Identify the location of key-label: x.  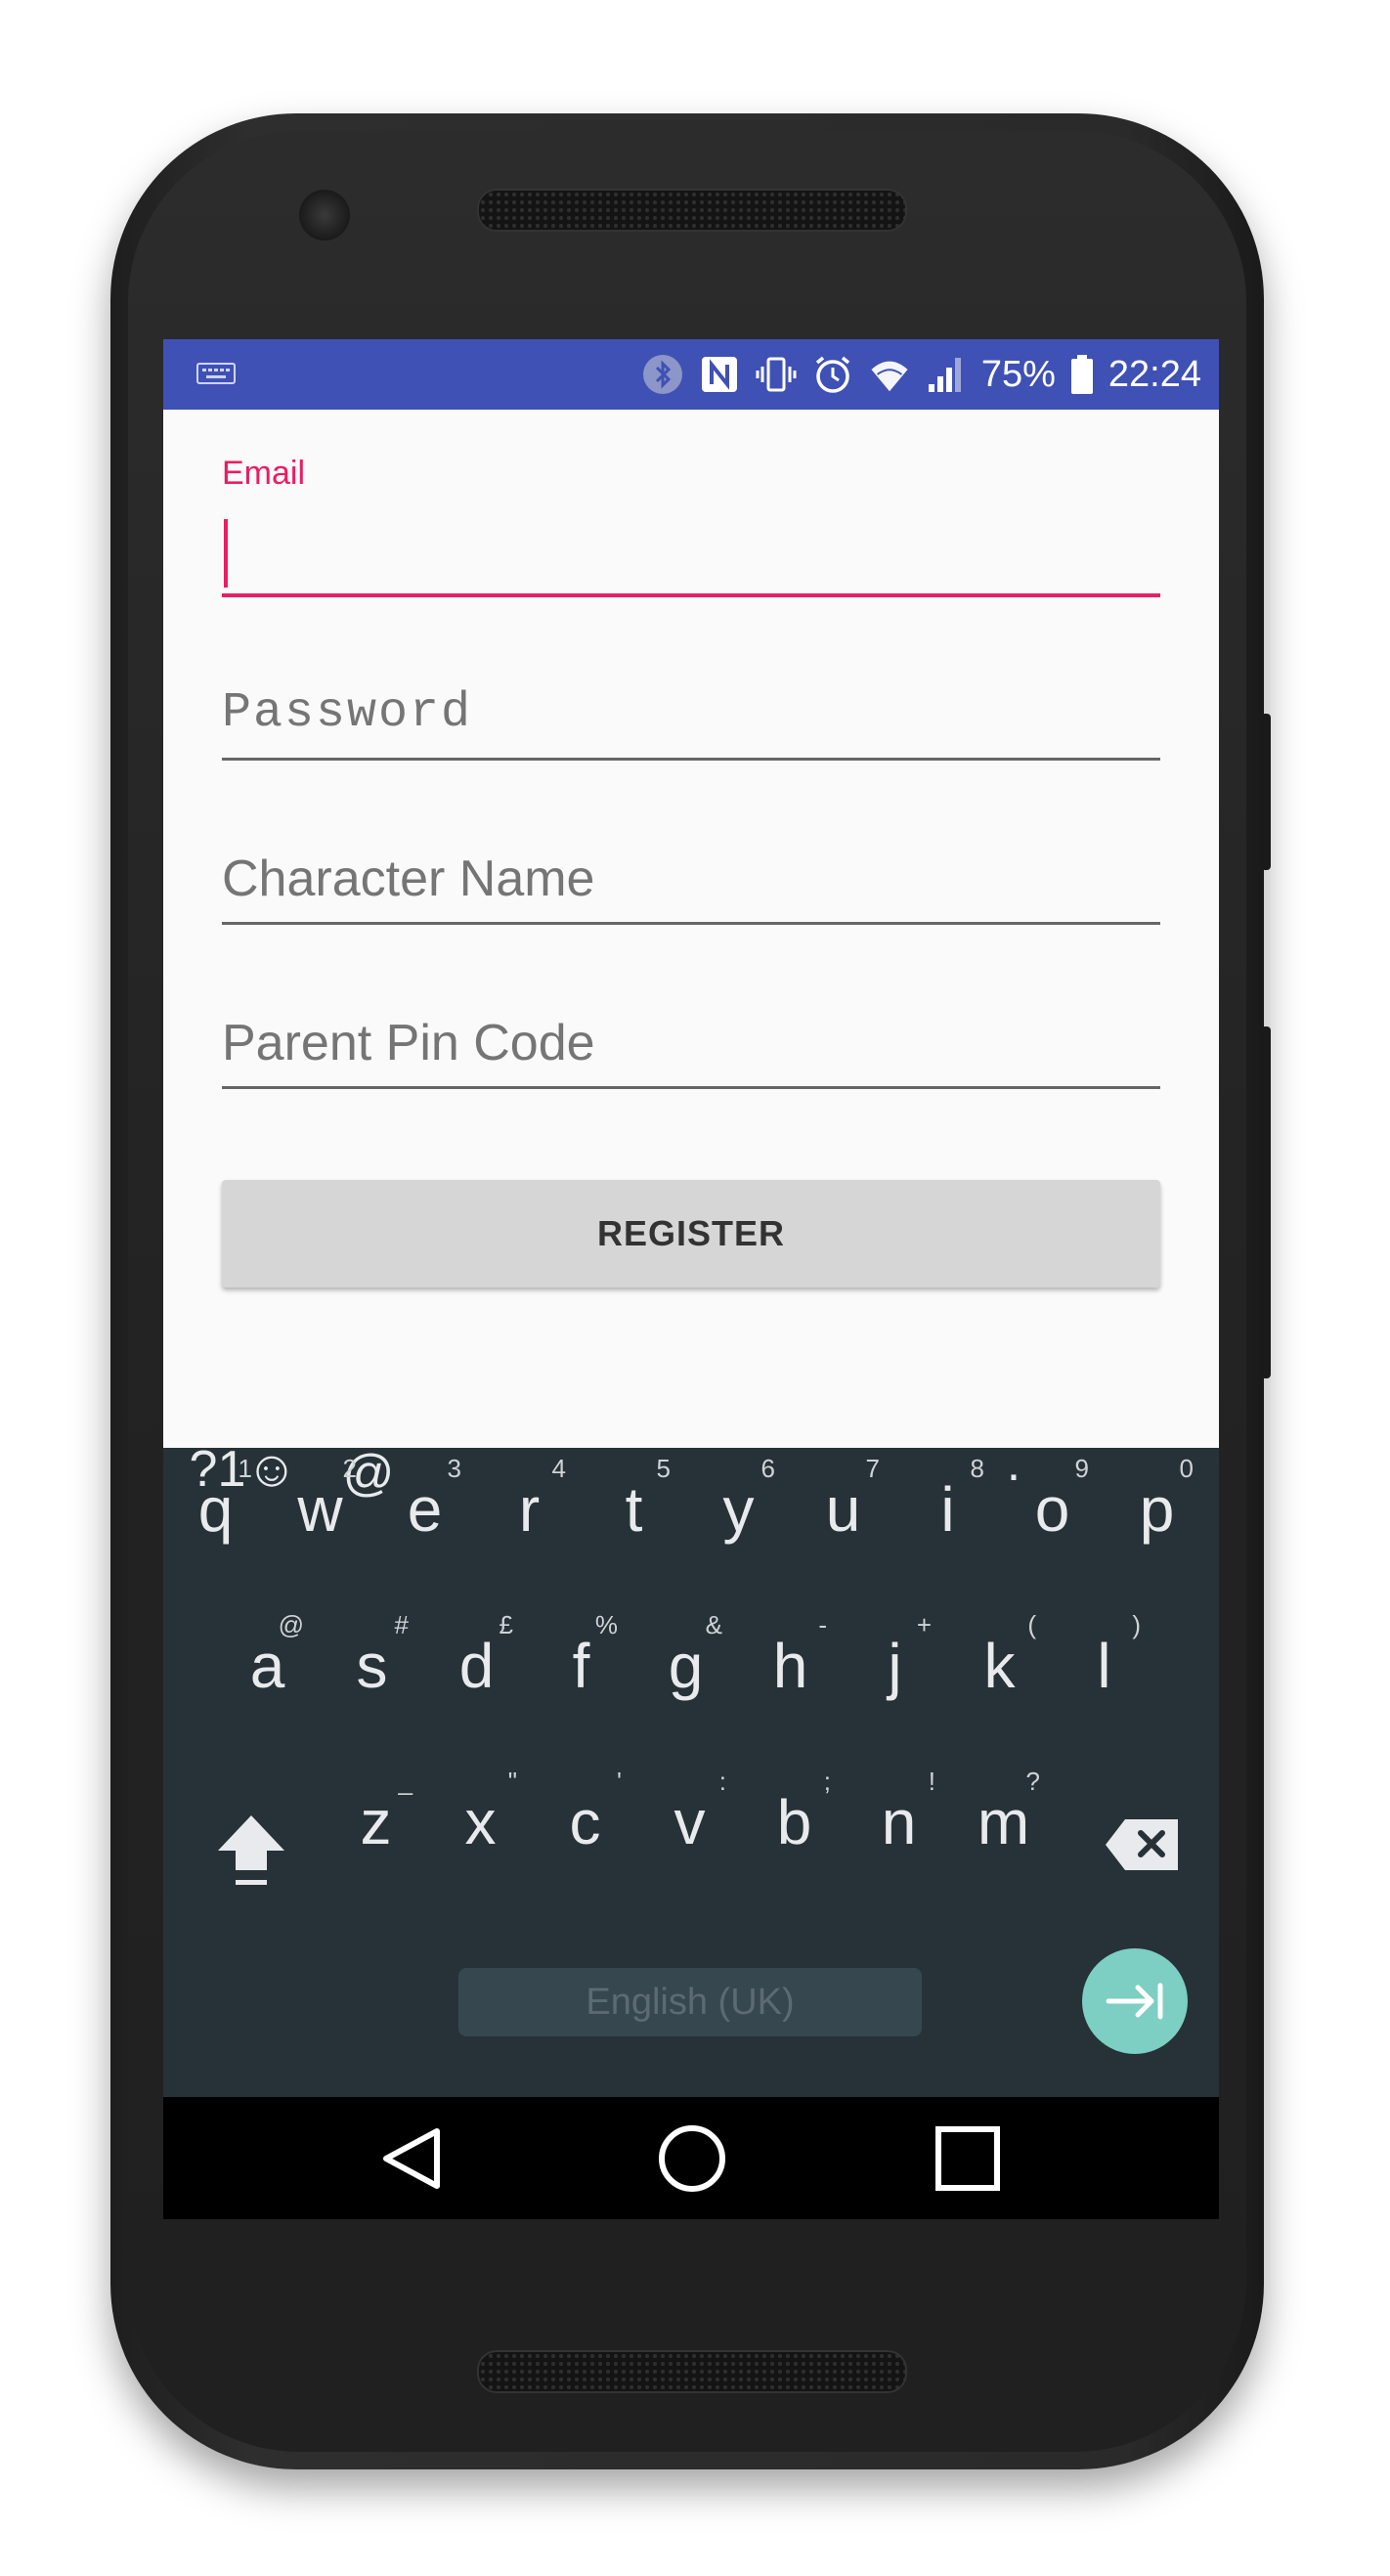
(480, 1822).